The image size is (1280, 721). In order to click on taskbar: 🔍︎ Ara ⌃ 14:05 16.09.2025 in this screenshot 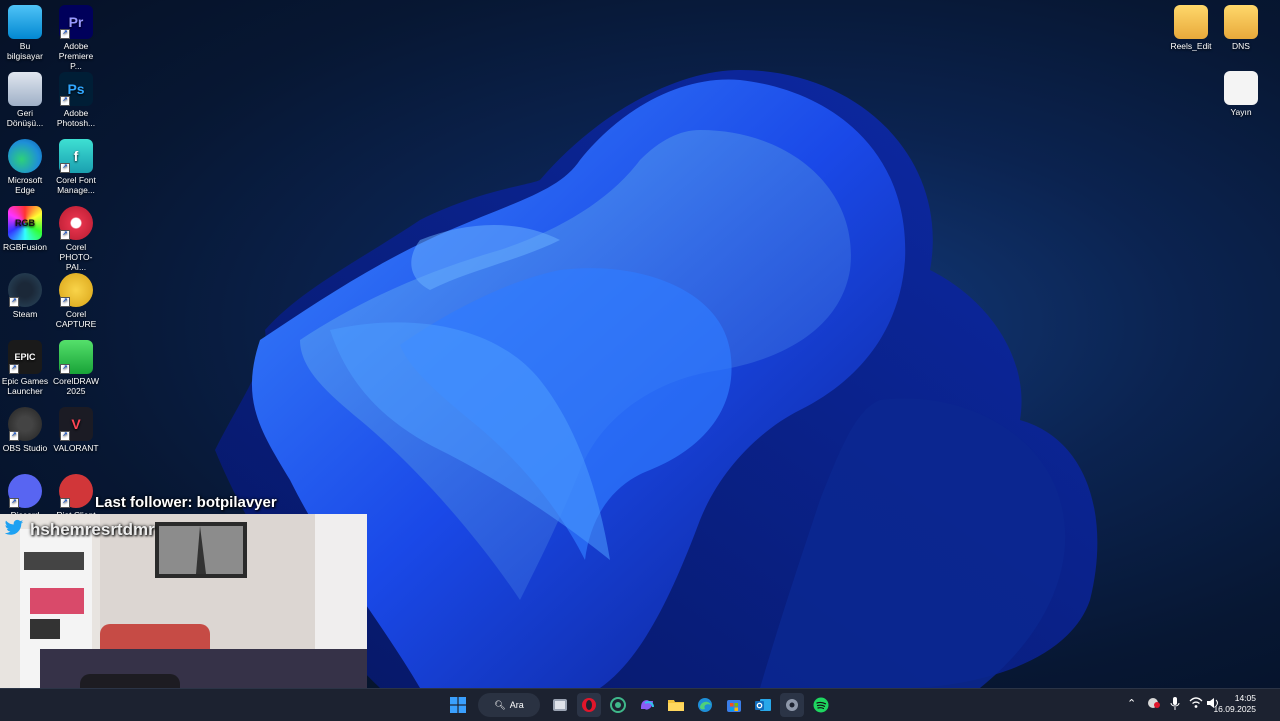, I will do `click(640, 704)`.